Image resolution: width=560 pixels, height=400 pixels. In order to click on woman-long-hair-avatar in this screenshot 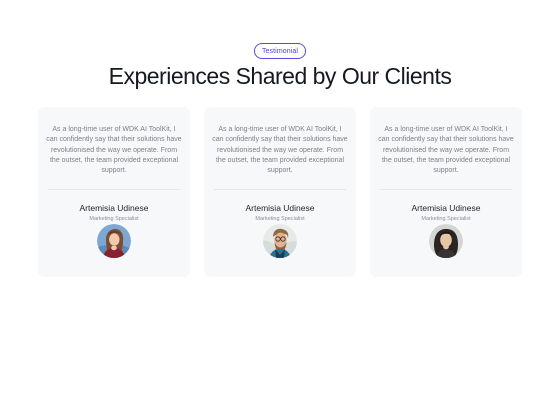, I will do `click(114, 241)`.